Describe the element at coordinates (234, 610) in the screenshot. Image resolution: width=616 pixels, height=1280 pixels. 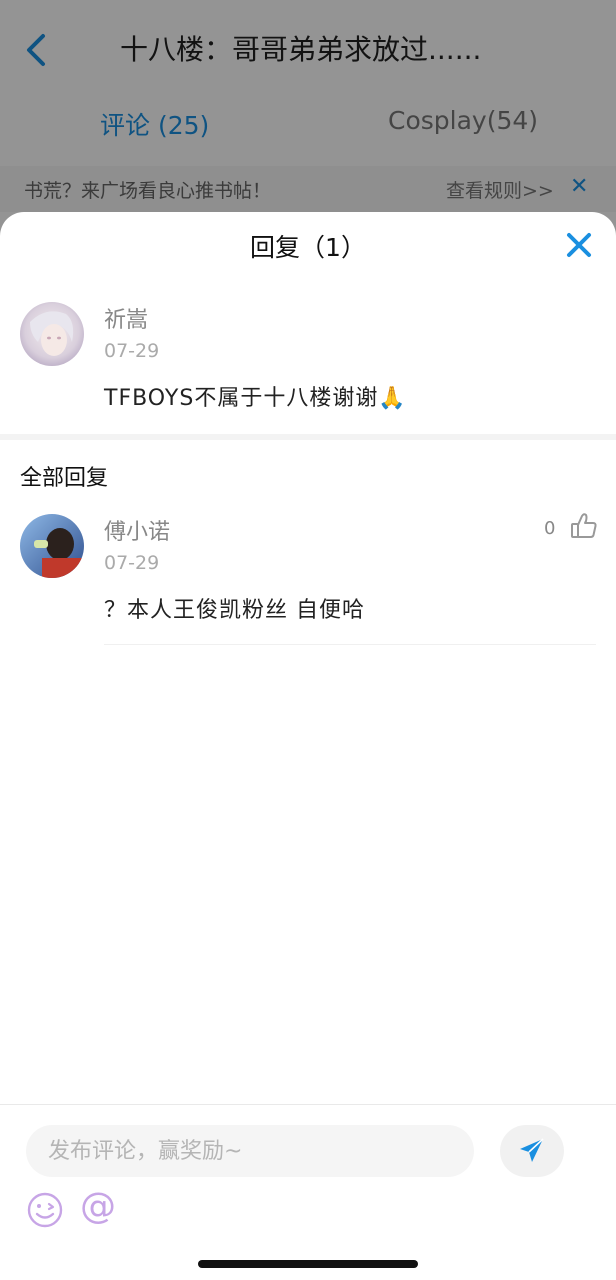
I see `reply-text: ？本人王俊凯粉丝 自便哈` at that location.